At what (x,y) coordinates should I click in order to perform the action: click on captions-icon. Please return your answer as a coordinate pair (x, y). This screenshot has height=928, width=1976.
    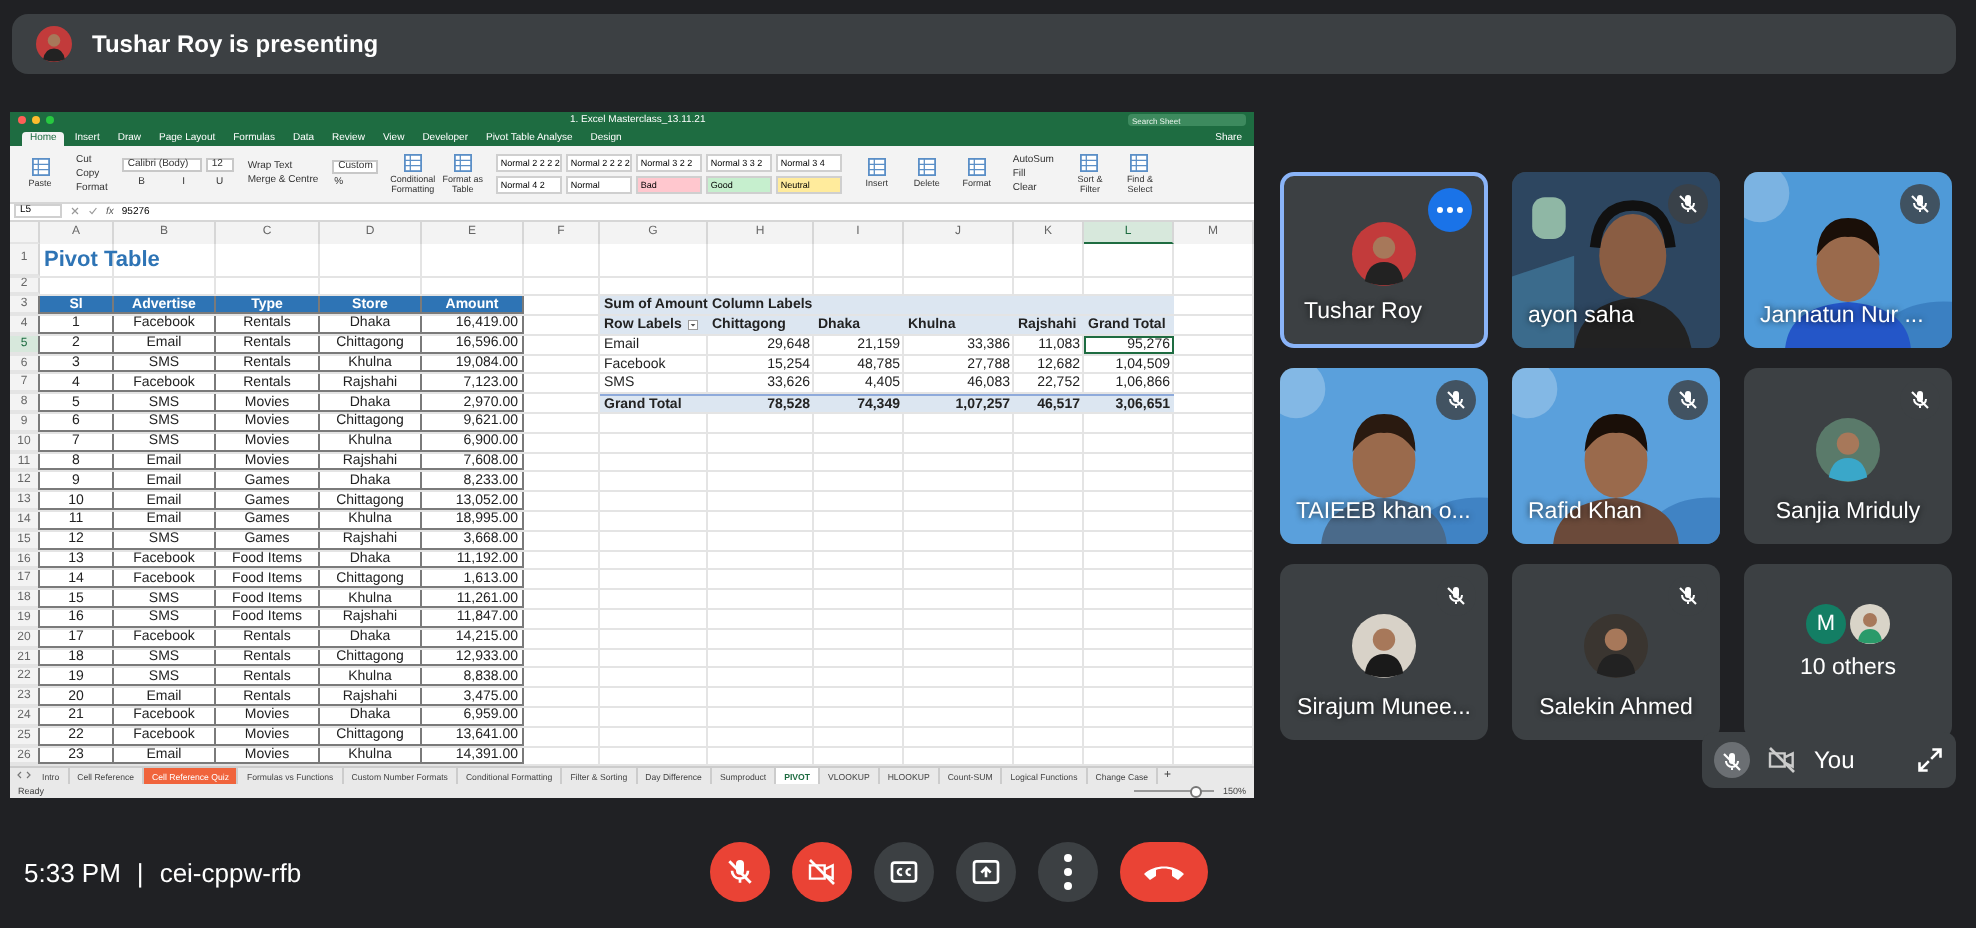
    Looking at the image, I should click on (904, 872).